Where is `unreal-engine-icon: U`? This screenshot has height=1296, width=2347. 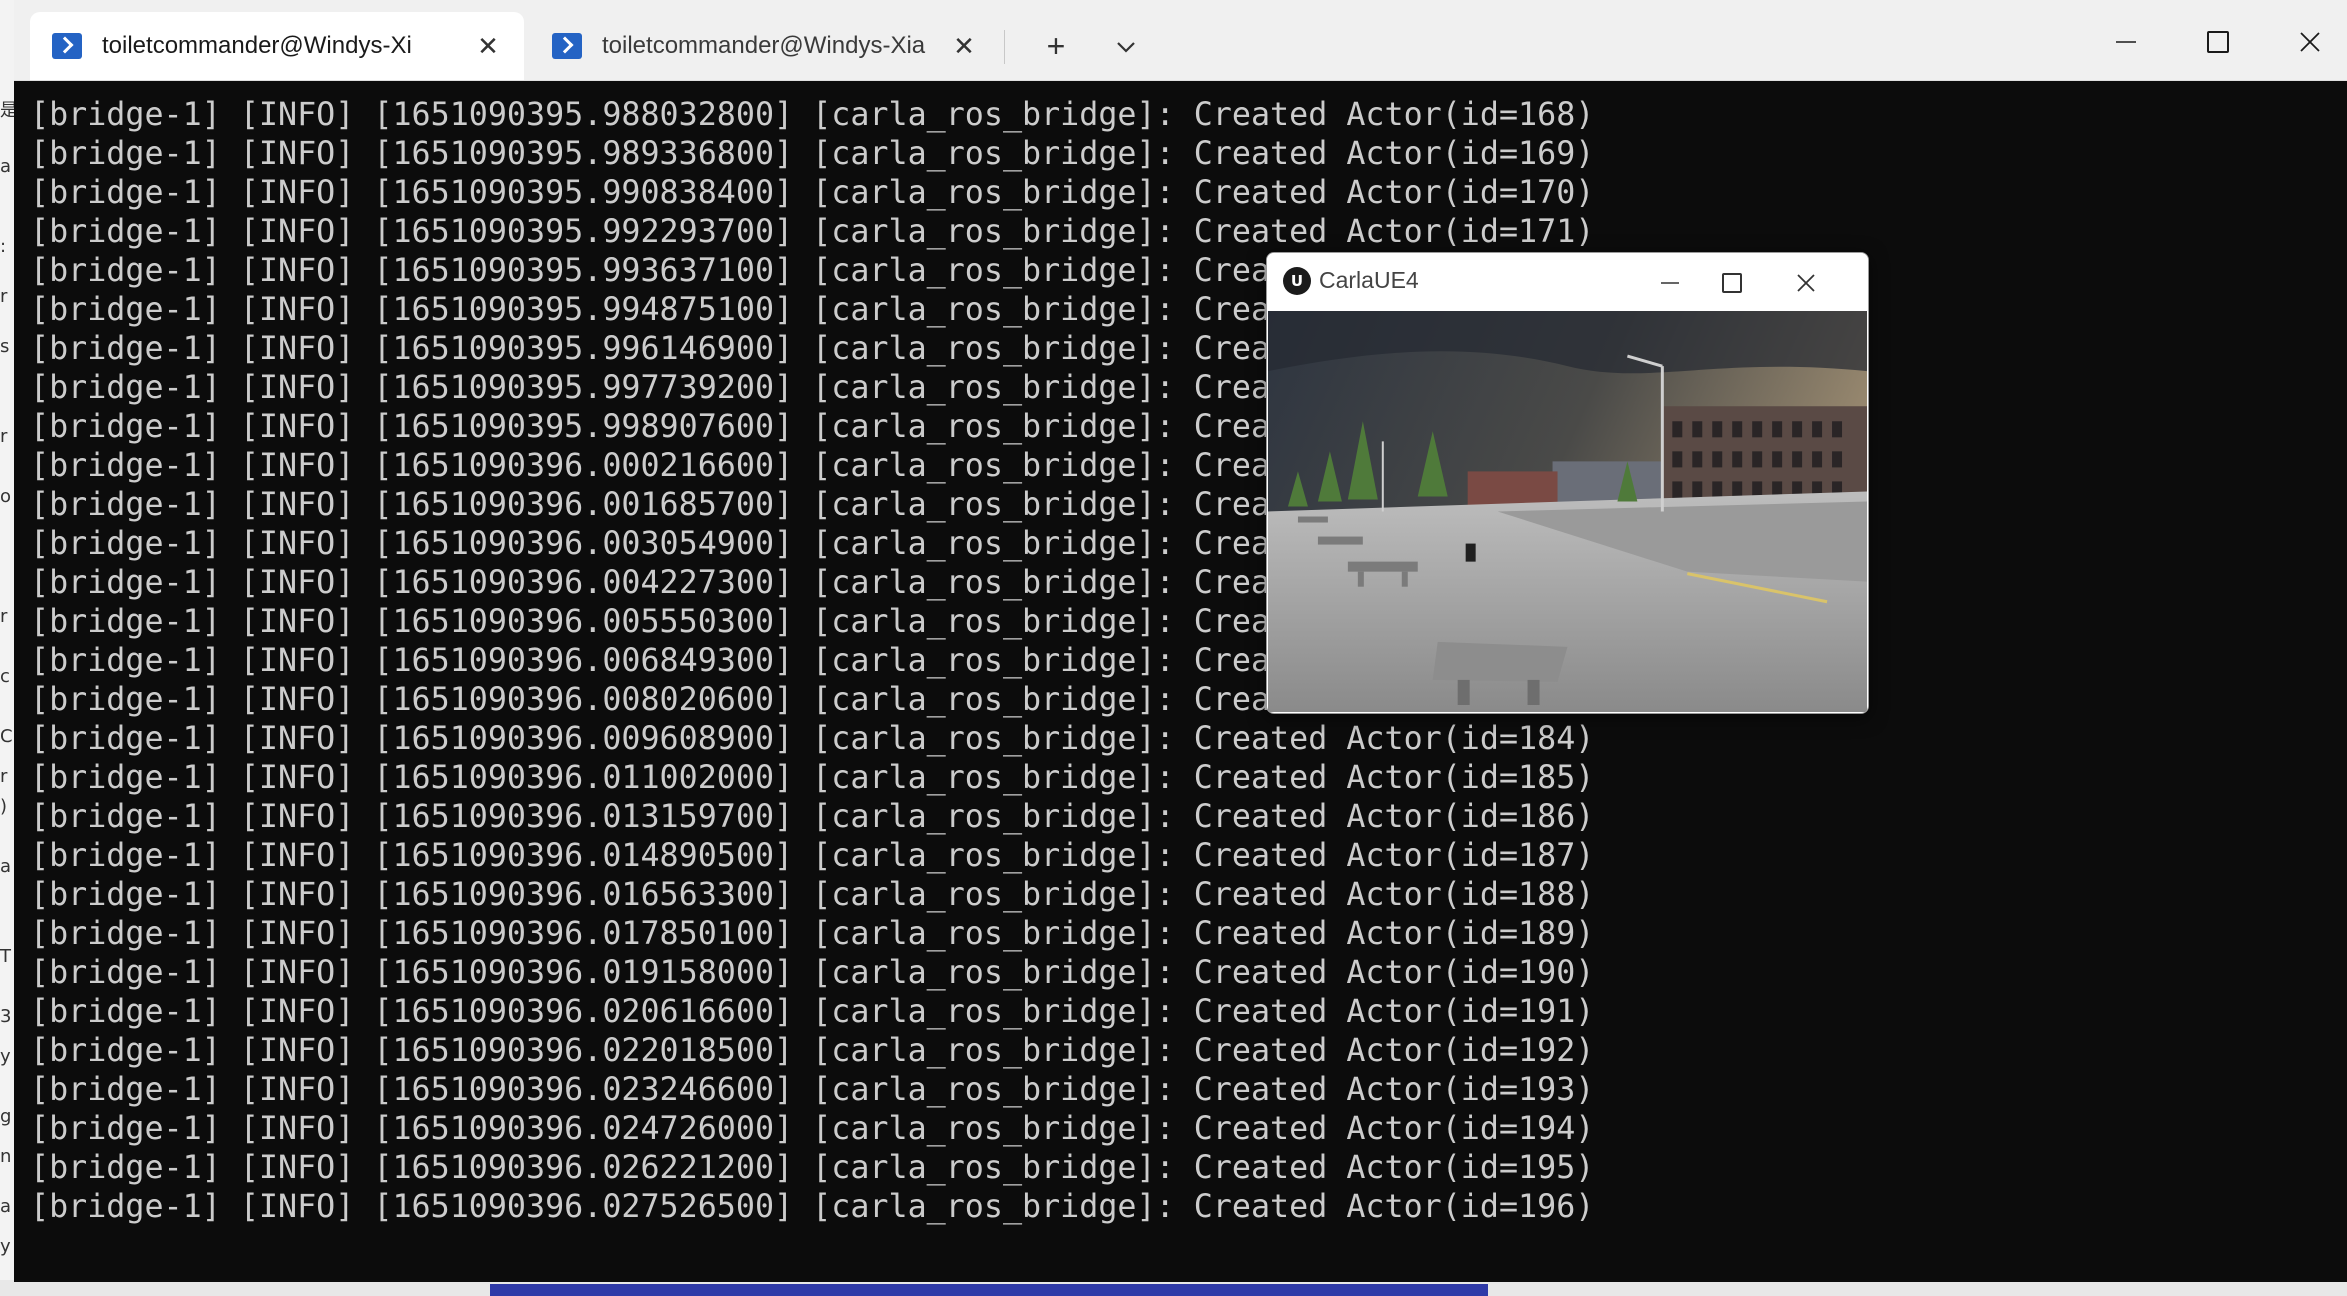
unreal-engine-icon: U is located at coordinates (1297, 281).